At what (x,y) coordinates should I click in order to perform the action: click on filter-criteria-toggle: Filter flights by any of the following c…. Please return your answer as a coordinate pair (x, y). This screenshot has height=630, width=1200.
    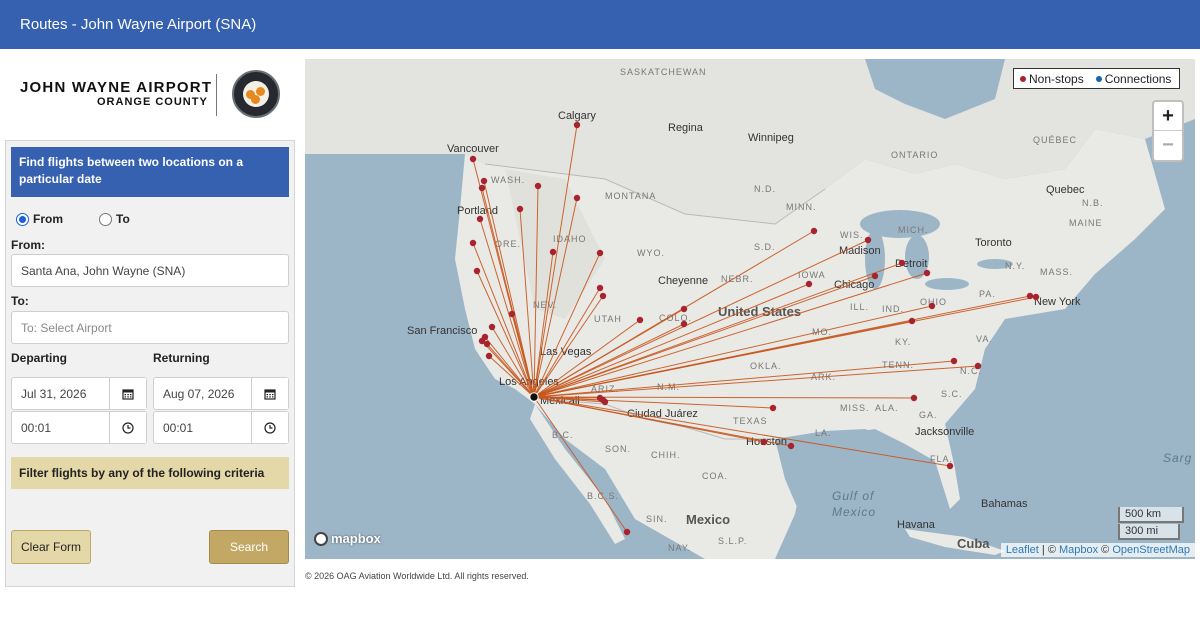
    Looking at the image, I should click on (150, 473).